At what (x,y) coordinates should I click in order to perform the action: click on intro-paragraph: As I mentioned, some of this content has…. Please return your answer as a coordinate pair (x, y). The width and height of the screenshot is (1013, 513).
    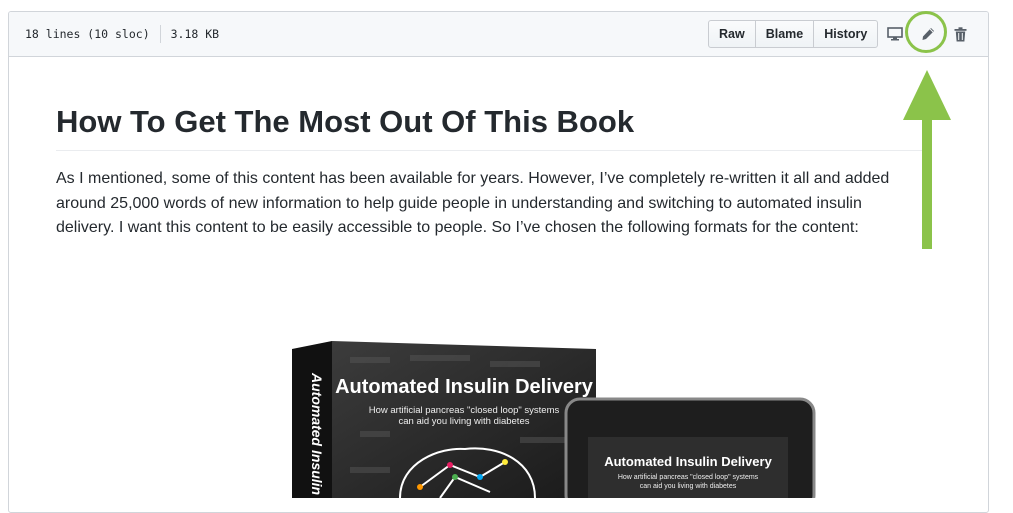
    Looking at the image, I should click on (473, 203).